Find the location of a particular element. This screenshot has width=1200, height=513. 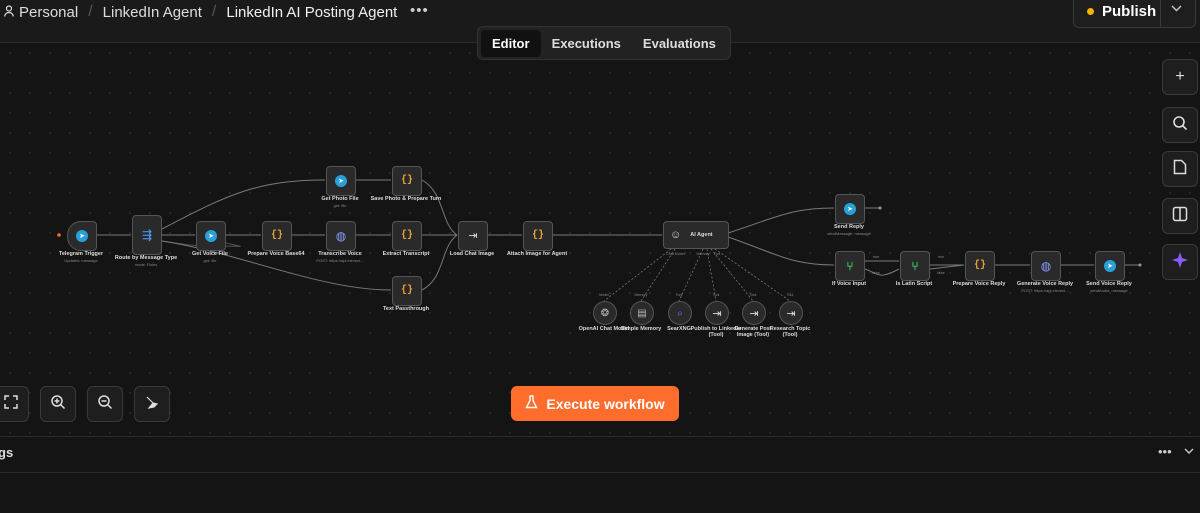

node-subtitle: sendAudio: message is located at coordinates (1109, 290).